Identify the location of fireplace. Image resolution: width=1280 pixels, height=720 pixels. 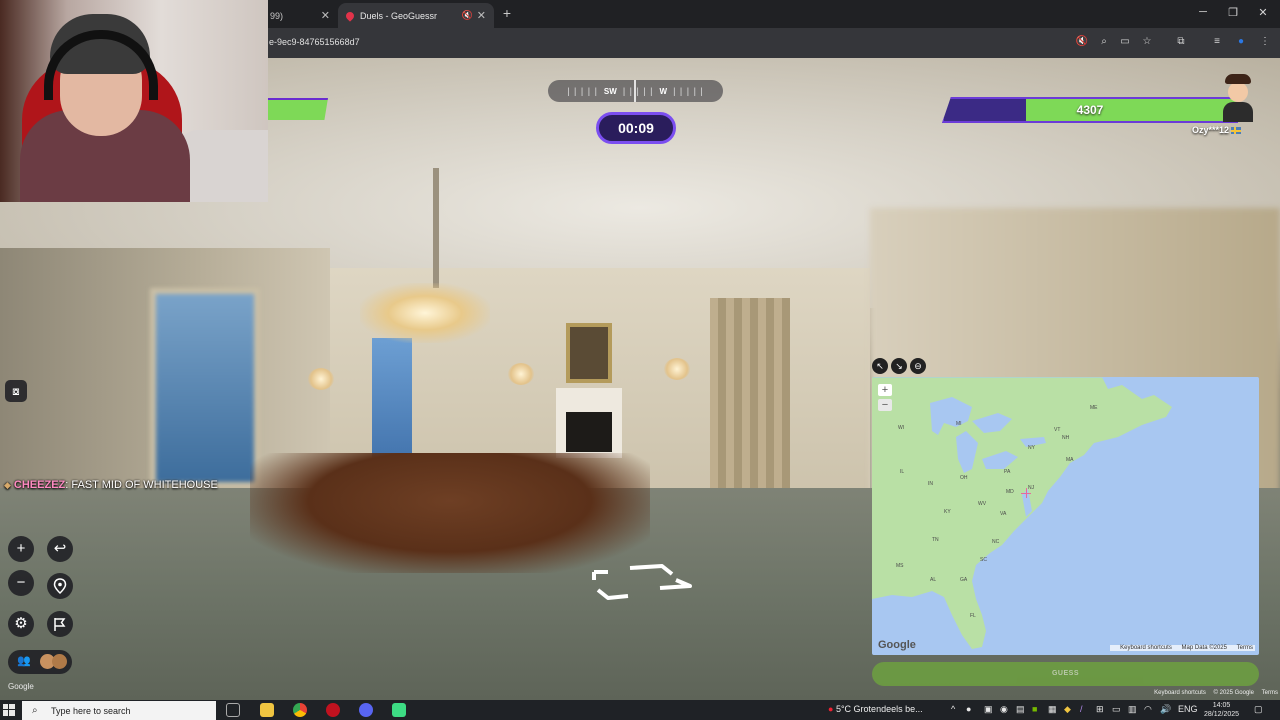
(589, 423).